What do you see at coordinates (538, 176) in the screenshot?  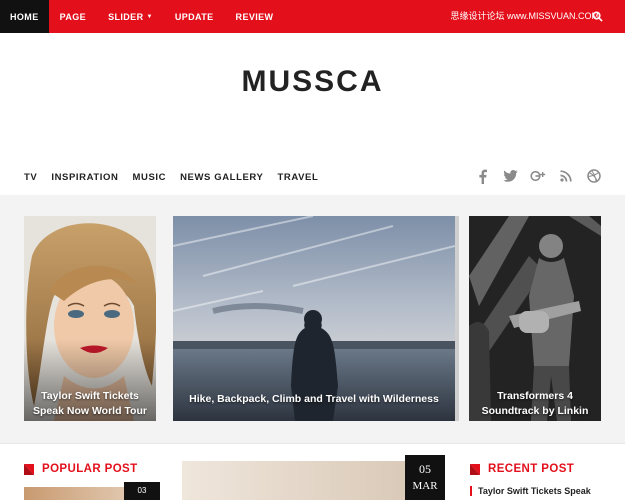 I see `google-plus-icon` at bounding box center [538, 176].